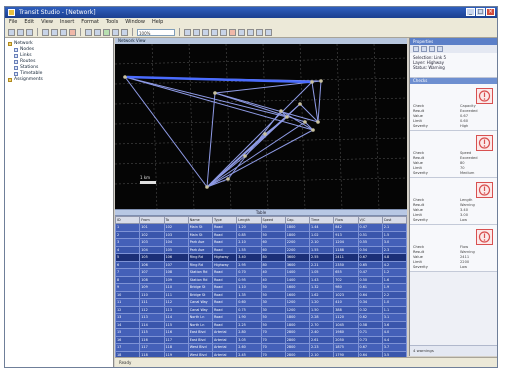 The width and height of the screenshot is (510, 374). Describe the element at coordinates (321, 234) in the screenshot. I see `table-cell: 1.02` at that location.